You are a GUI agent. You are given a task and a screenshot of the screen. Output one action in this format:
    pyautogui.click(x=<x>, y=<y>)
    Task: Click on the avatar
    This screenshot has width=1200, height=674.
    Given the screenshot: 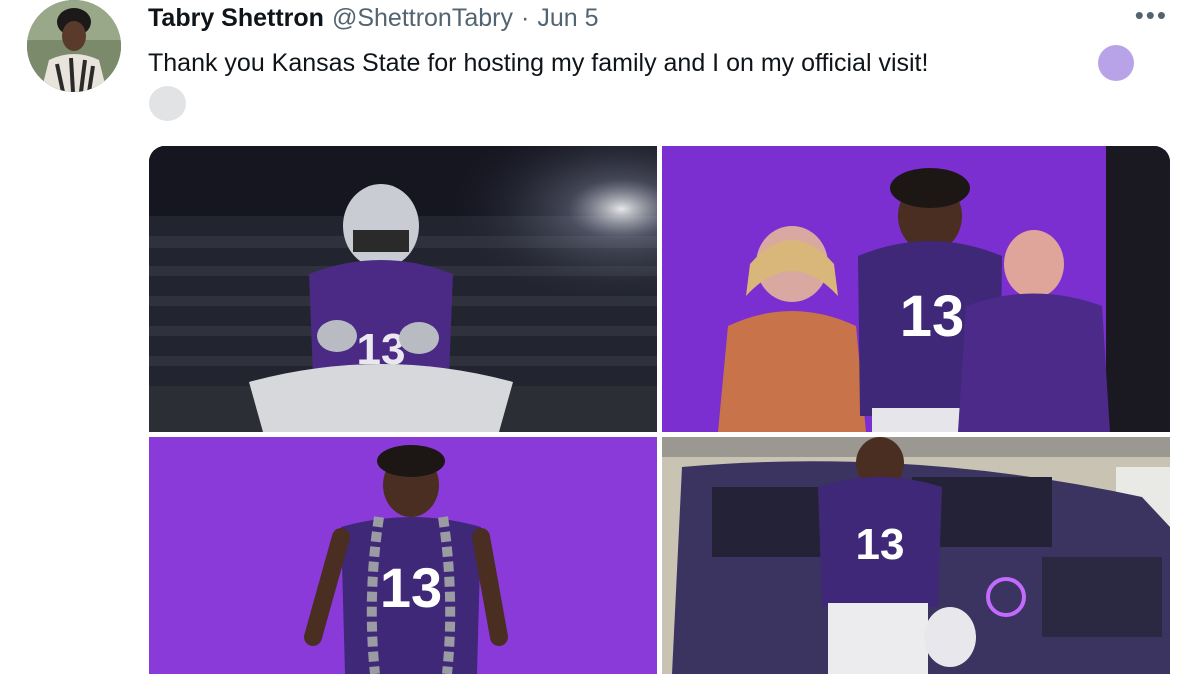 What is the action you would take?
    pyautogui.click(x=74, y=46)
    